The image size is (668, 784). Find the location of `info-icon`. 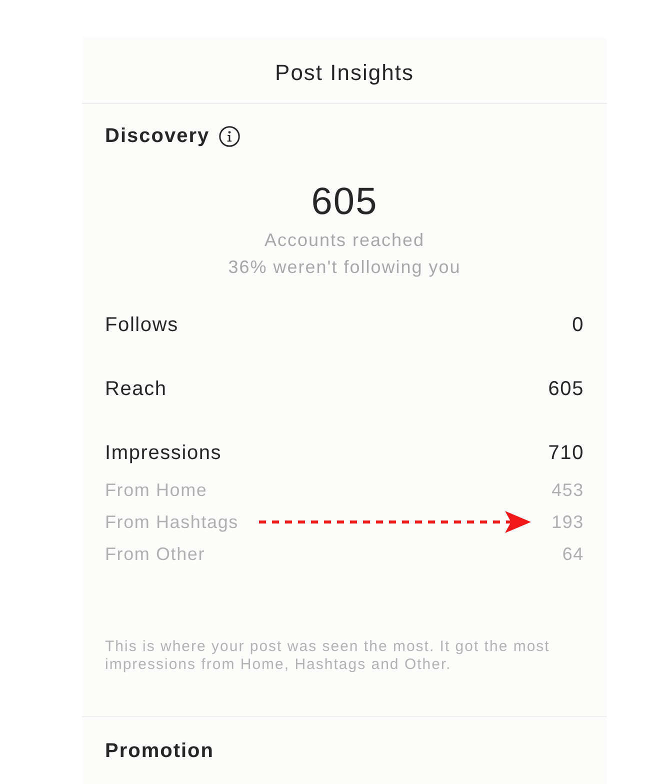

info-icon is located at coordinates (229, 136).